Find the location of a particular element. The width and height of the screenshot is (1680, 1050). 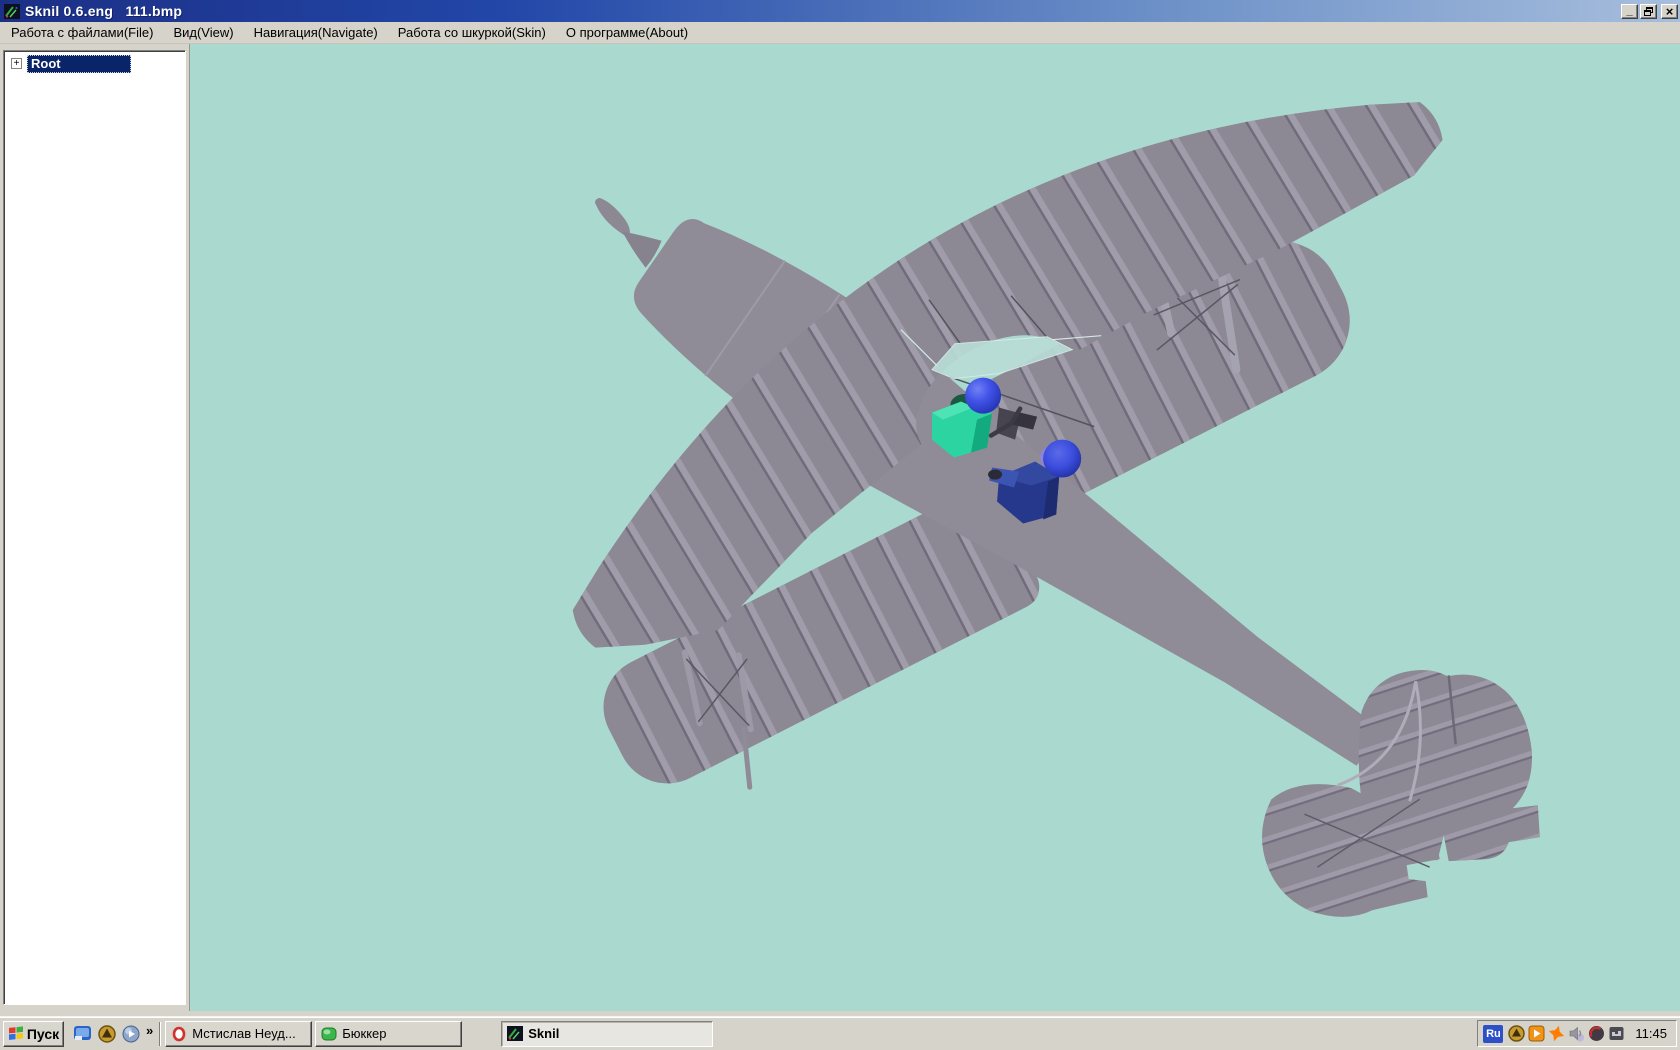

minimize-button: _ is located at coordinates (1629, 11).